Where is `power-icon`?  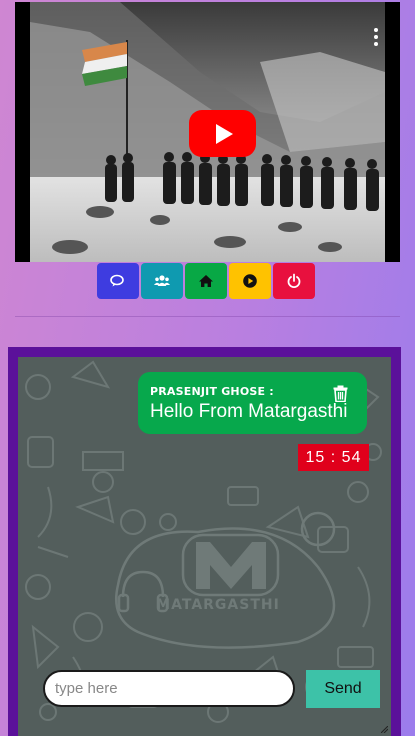
power-icon is located at coordinates (294, 280).